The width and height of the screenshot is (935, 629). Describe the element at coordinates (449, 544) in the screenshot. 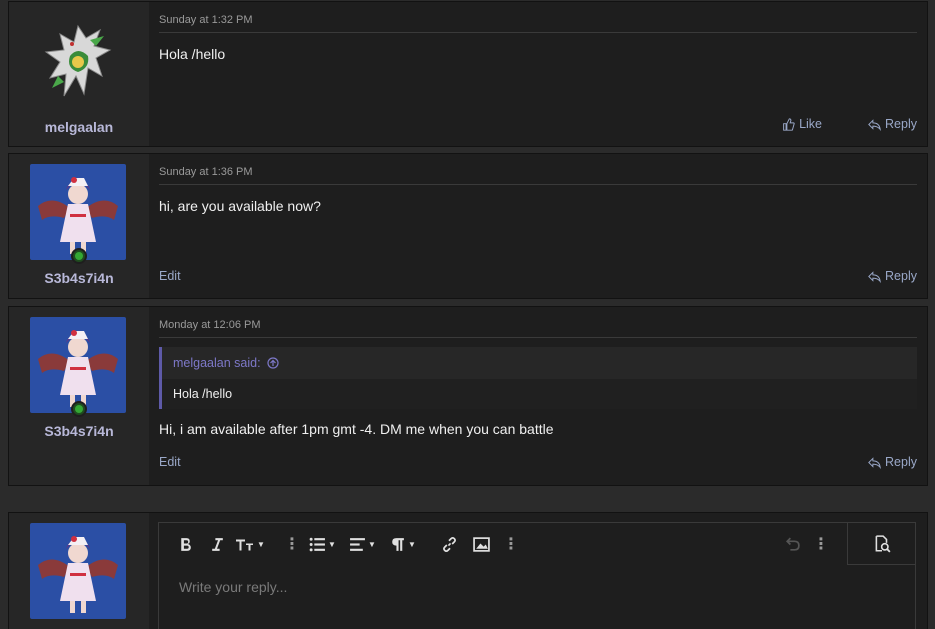

I see `link-icon` at that location.